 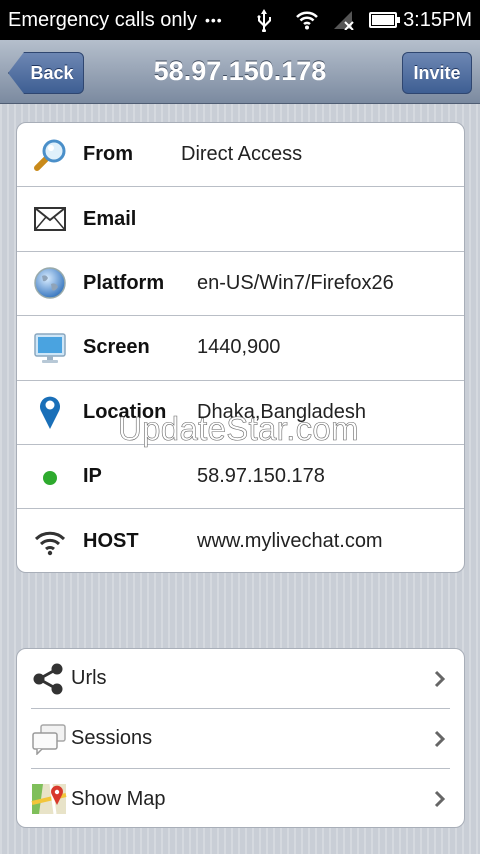 I want to click on from-value: Direct Access, so click(x=242, y=154).